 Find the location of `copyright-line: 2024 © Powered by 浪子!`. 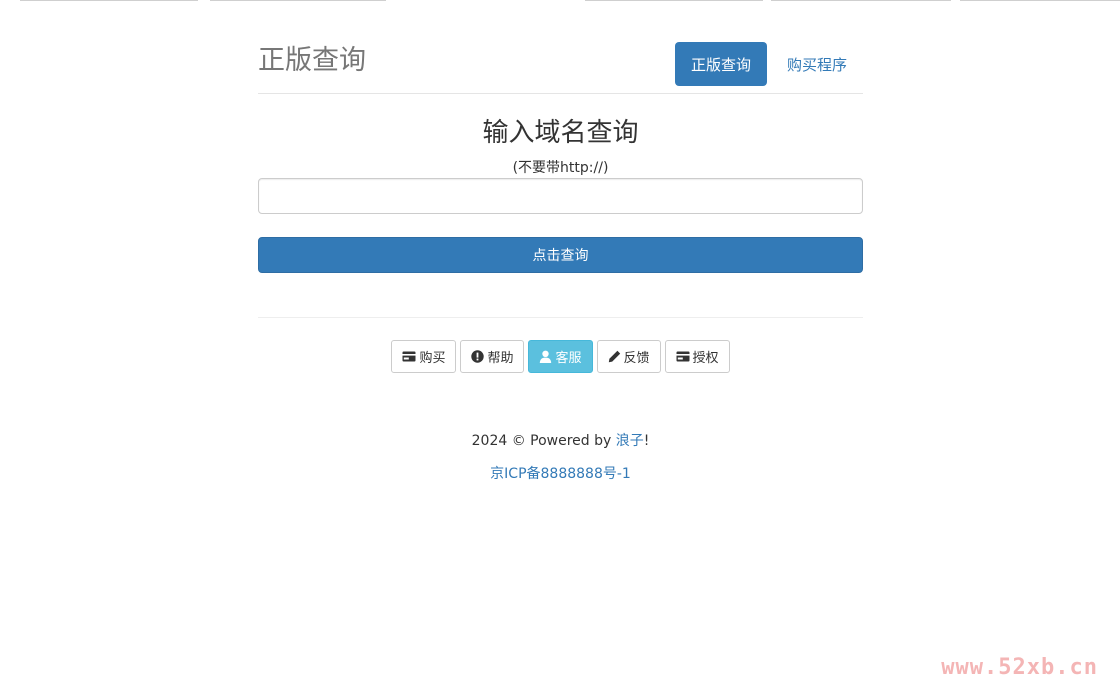

copyright-line: 2024 © Powered by 浪子! is located at coordinates (560, 440).